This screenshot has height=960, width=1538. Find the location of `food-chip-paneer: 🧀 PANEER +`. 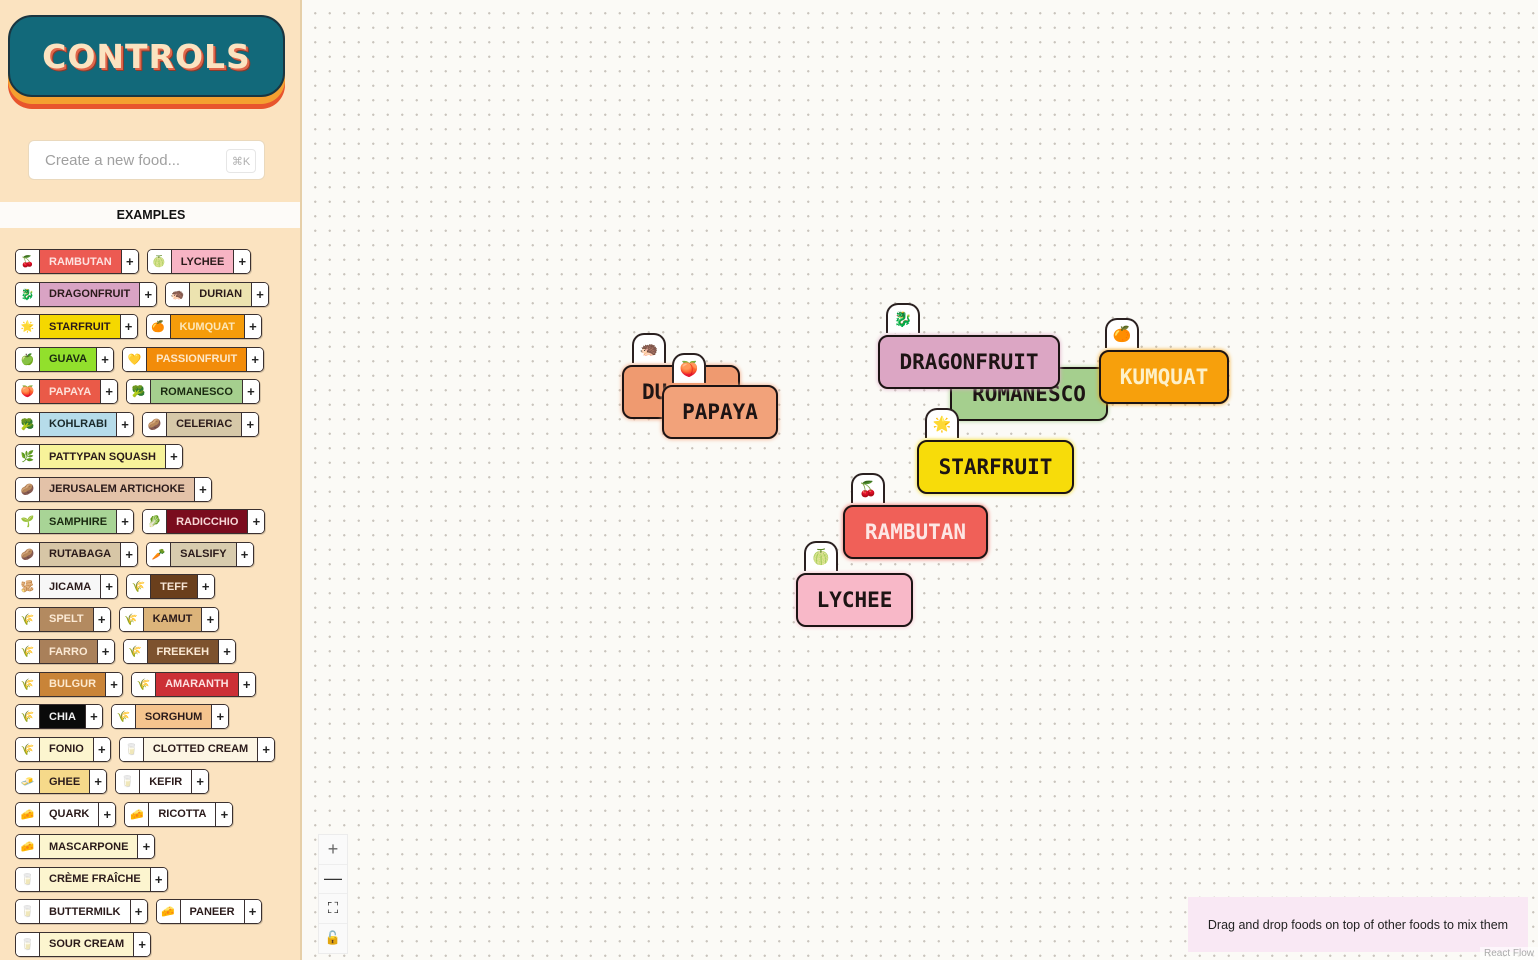

food-chip-paneer: 🧀 PANEER + is located at coordinates (208, 911).